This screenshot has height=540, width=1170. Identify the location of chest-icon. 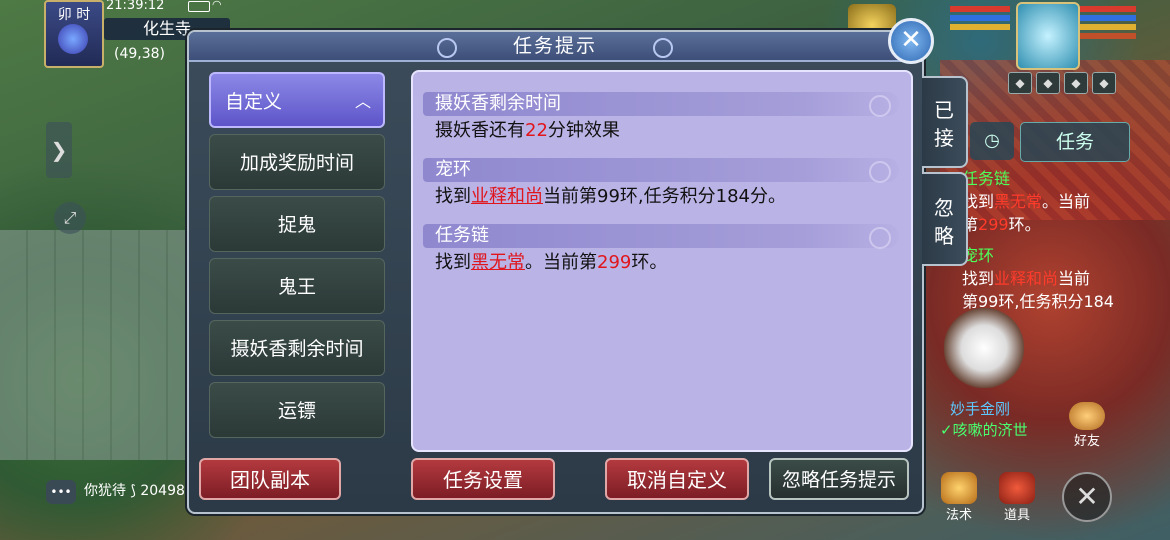
(1017, 488).